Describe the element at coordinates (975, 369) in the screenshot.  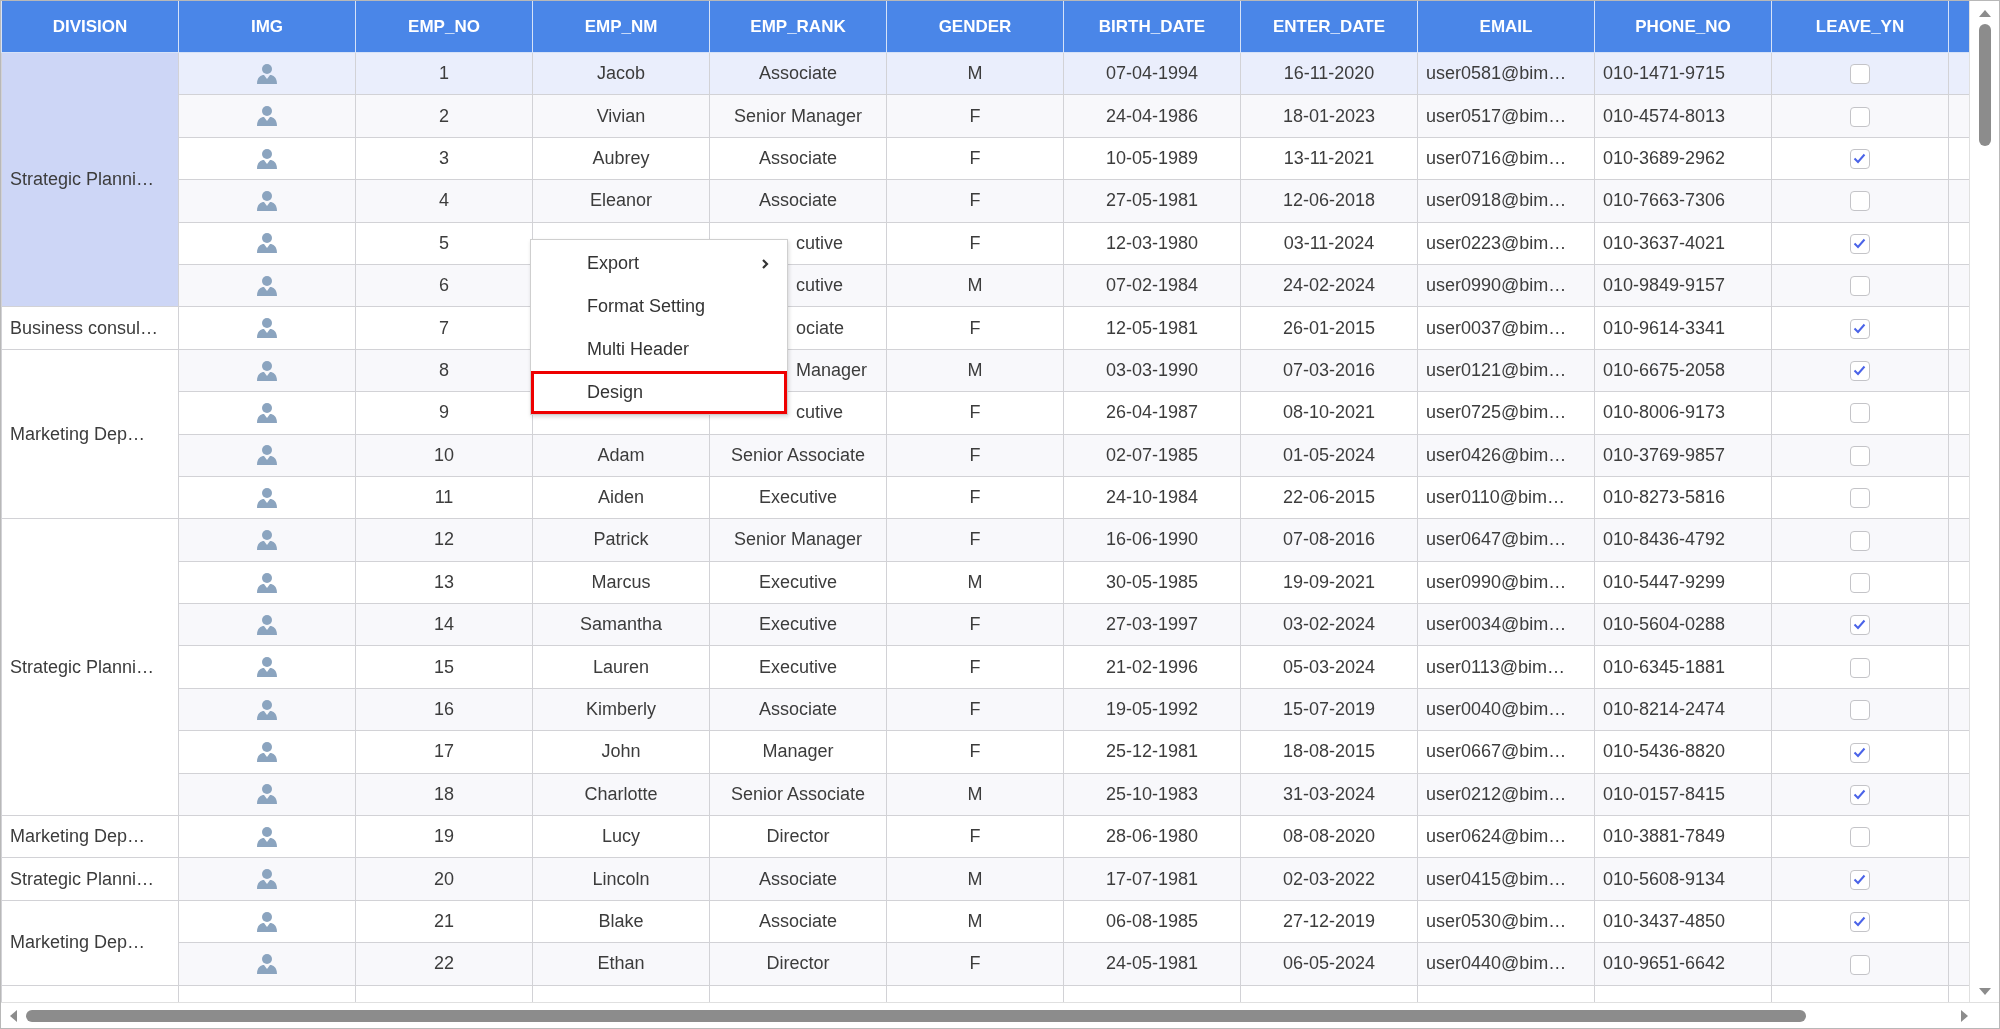
I see `table-cell: M` at that location.